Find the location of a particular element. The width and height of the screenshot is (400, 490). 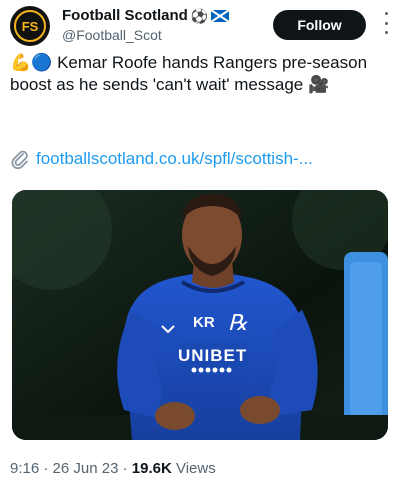

more-options-icon is located at coordinates (386, 23).